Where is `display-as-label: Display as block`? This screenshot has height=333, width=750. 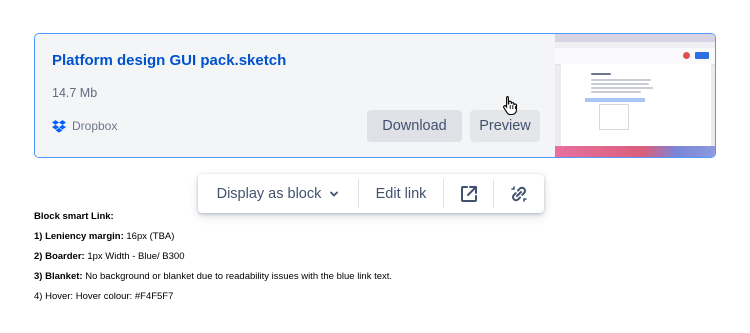 display-as-label: Display as block is located at coordinates (269, 193).